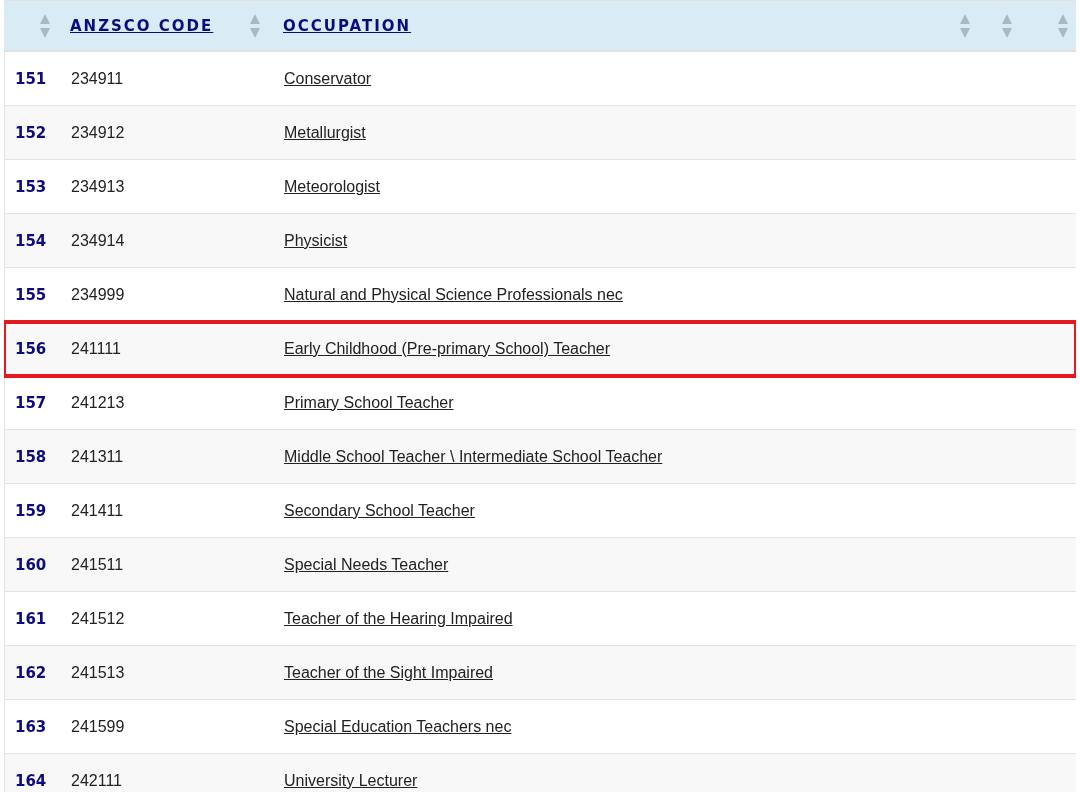 The height and width of the screenshot is (792, 1080). I want to click on job-title-link: Meteorologist, so click(332, 186).